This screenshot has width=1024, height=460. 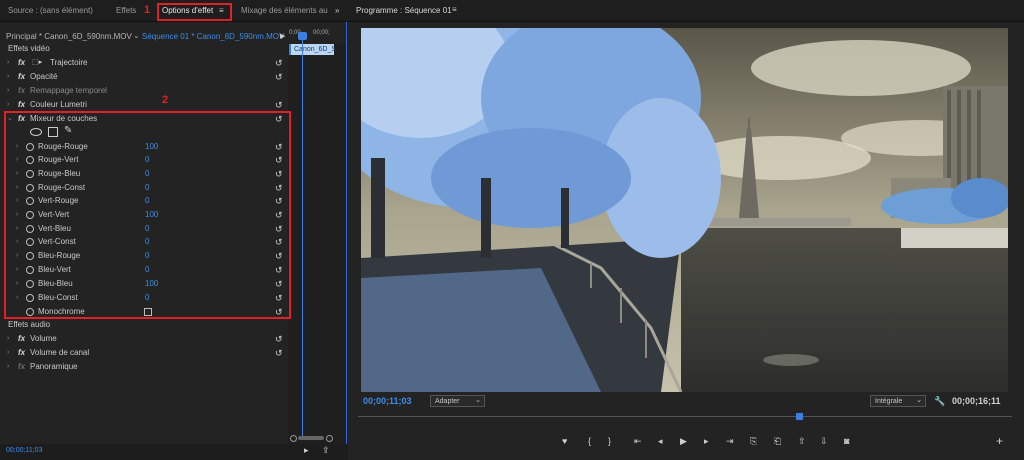 What do you see at coordinates (777, 441) in the screenshot?
I see `overwrite-icon: ⎗` at bounding box center [777, 441].